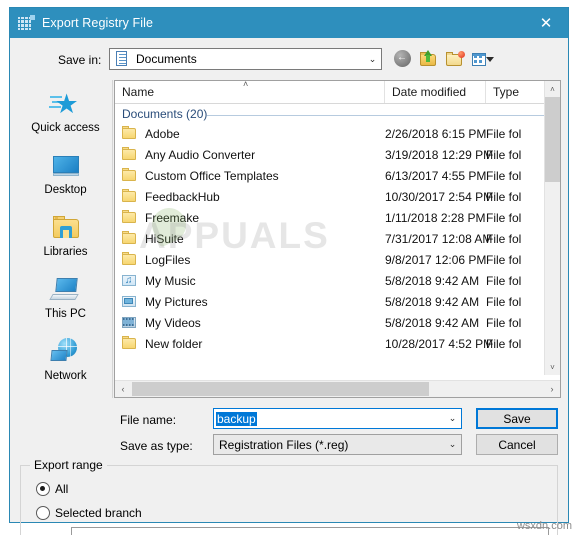 Image resolution: width=578 pixels, height=535 pixels. Describe the element at coordinates (552, 389) in the screenshot. I see `scroll-right-icon: ›` at that location.